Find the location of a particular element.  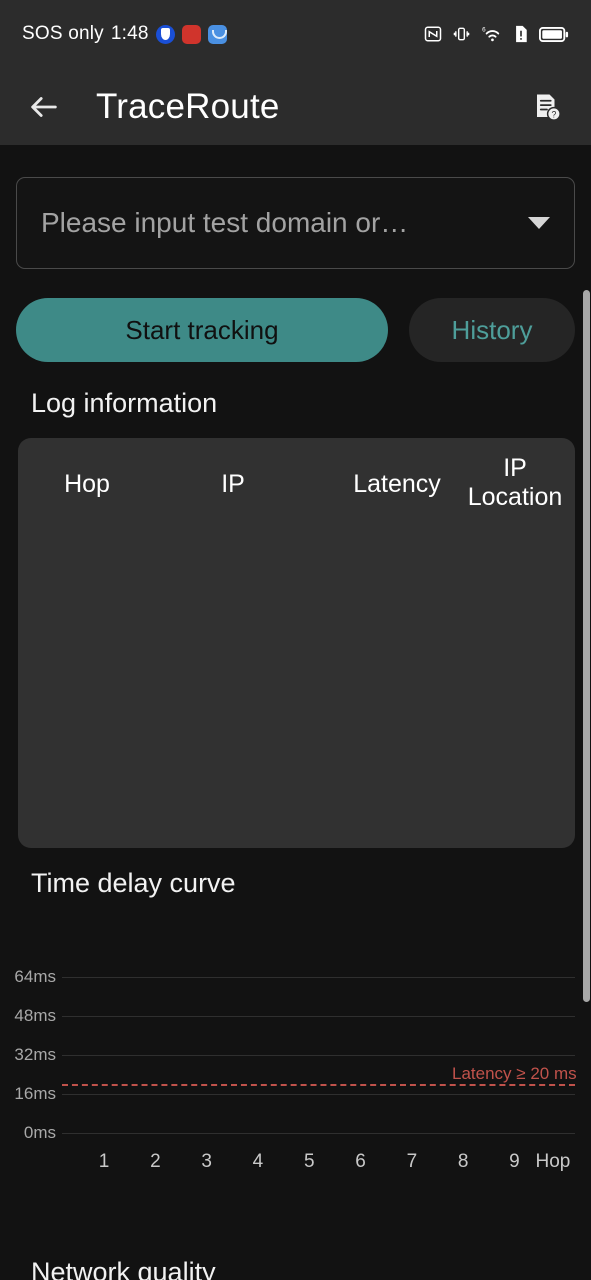

vertical-scrollbar-track is located at coordinates (587, 712).